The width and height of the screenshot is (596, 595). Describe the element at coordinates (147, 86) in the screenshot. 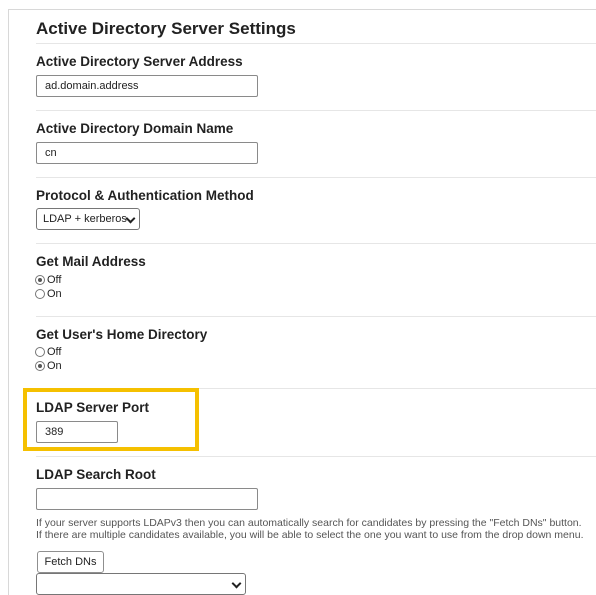

I see `server-address-input: ad.domain.address` at that location.